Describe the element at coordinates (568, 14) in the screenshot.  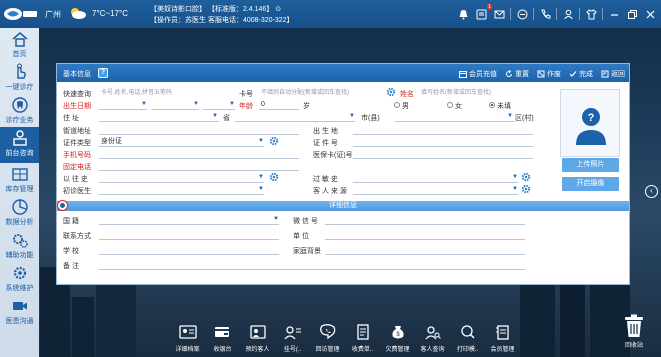
I see `user-icon` at that location.